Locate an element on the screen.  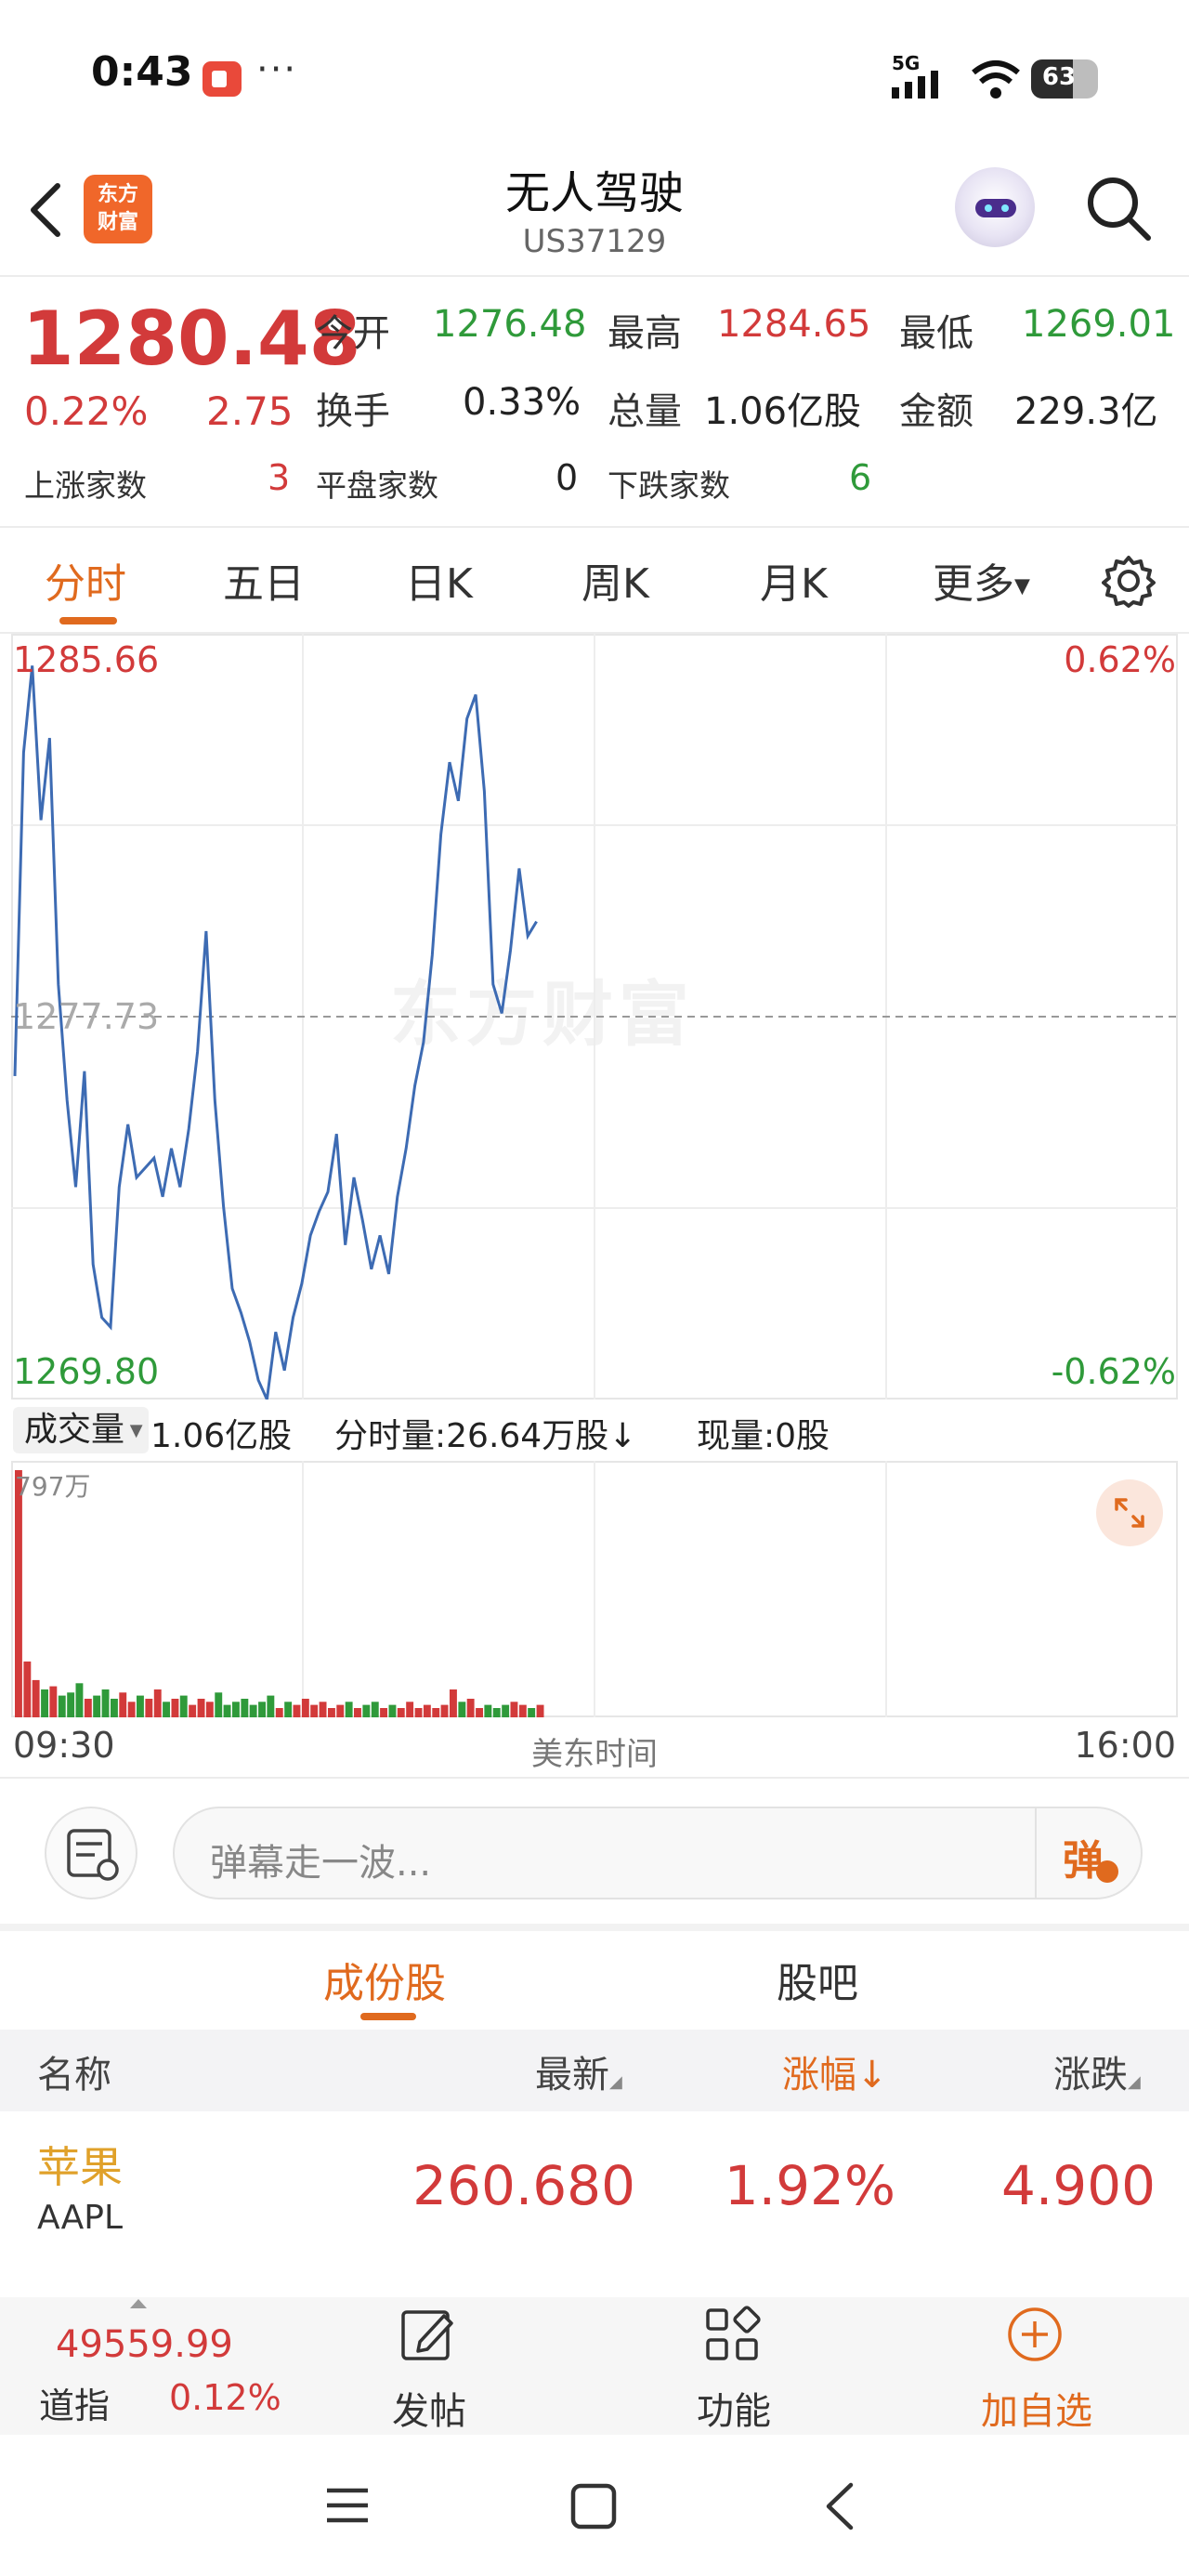
volume-indicator-dropdown: 成交量 ▼ is located at coordinates (81, 1430).